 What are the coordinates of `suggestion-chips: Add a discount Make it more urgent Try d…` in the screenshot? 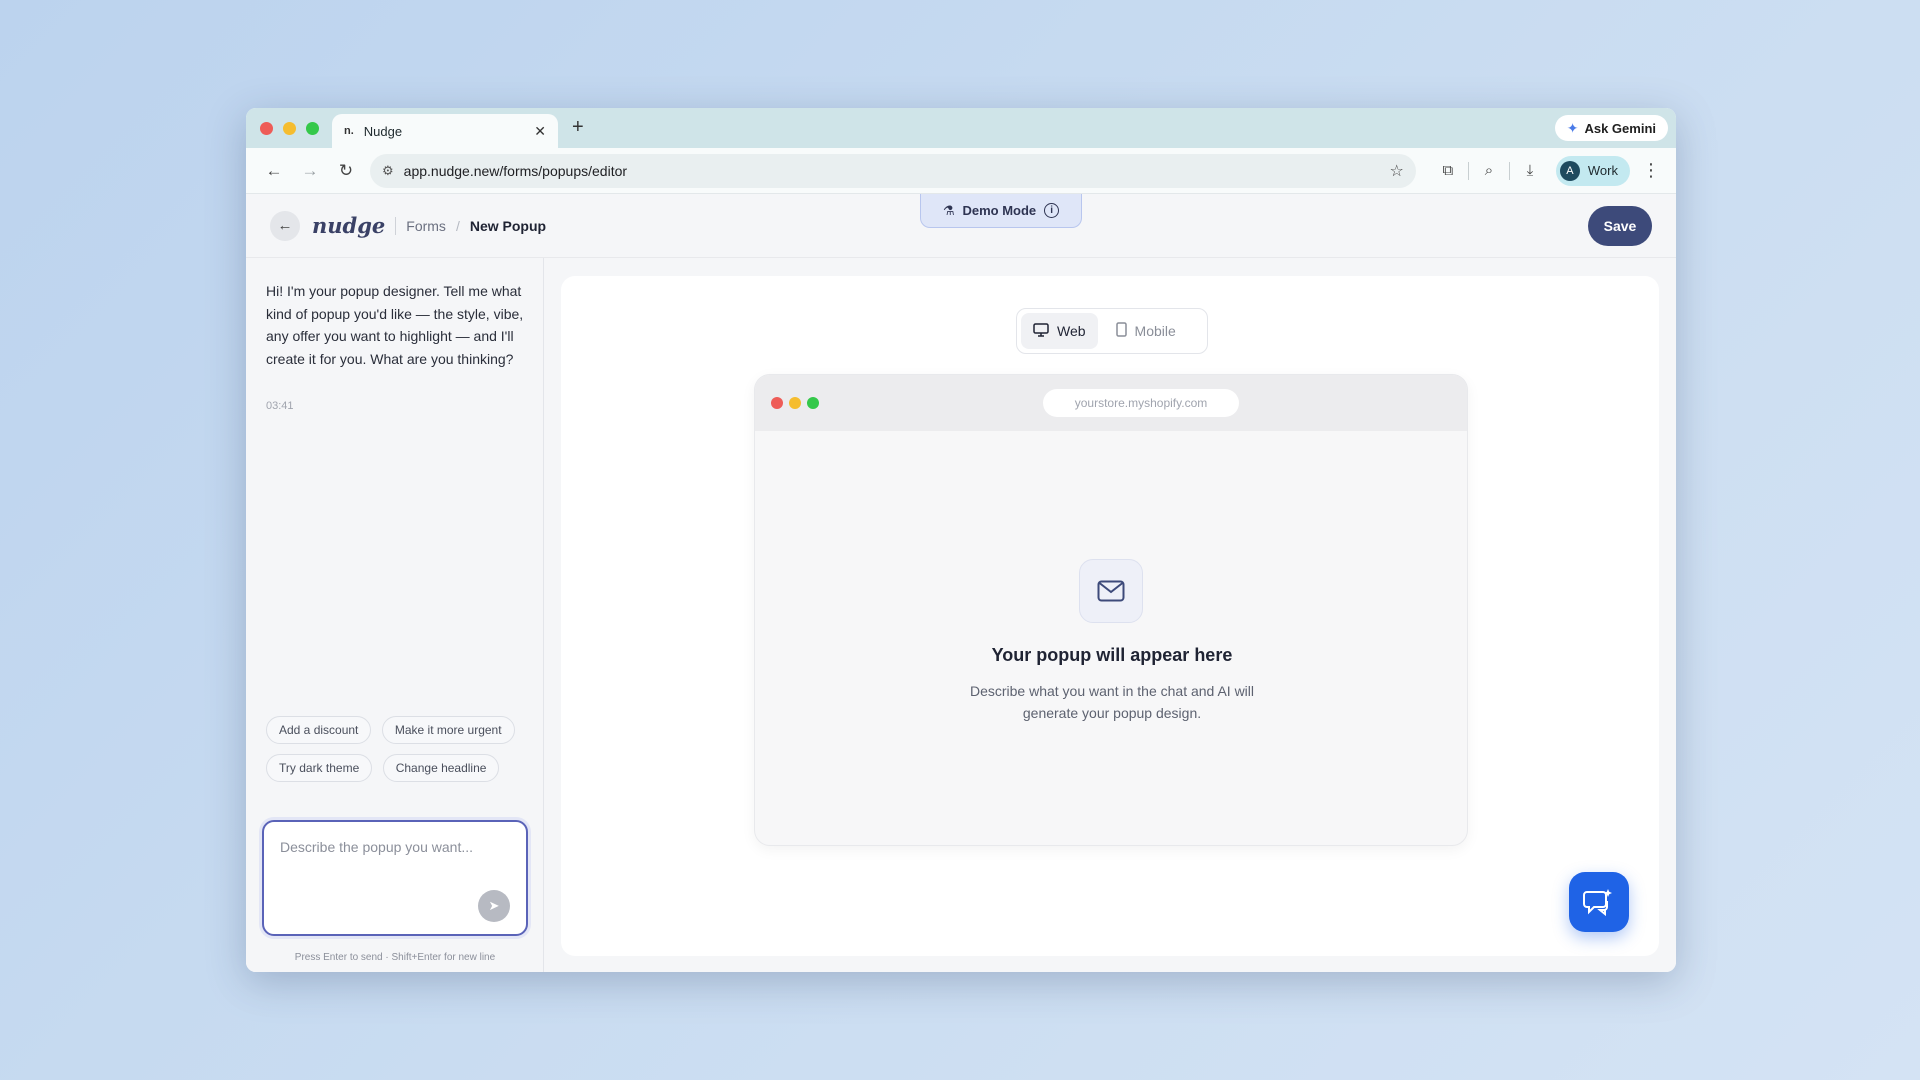 It's located at (401, 754).